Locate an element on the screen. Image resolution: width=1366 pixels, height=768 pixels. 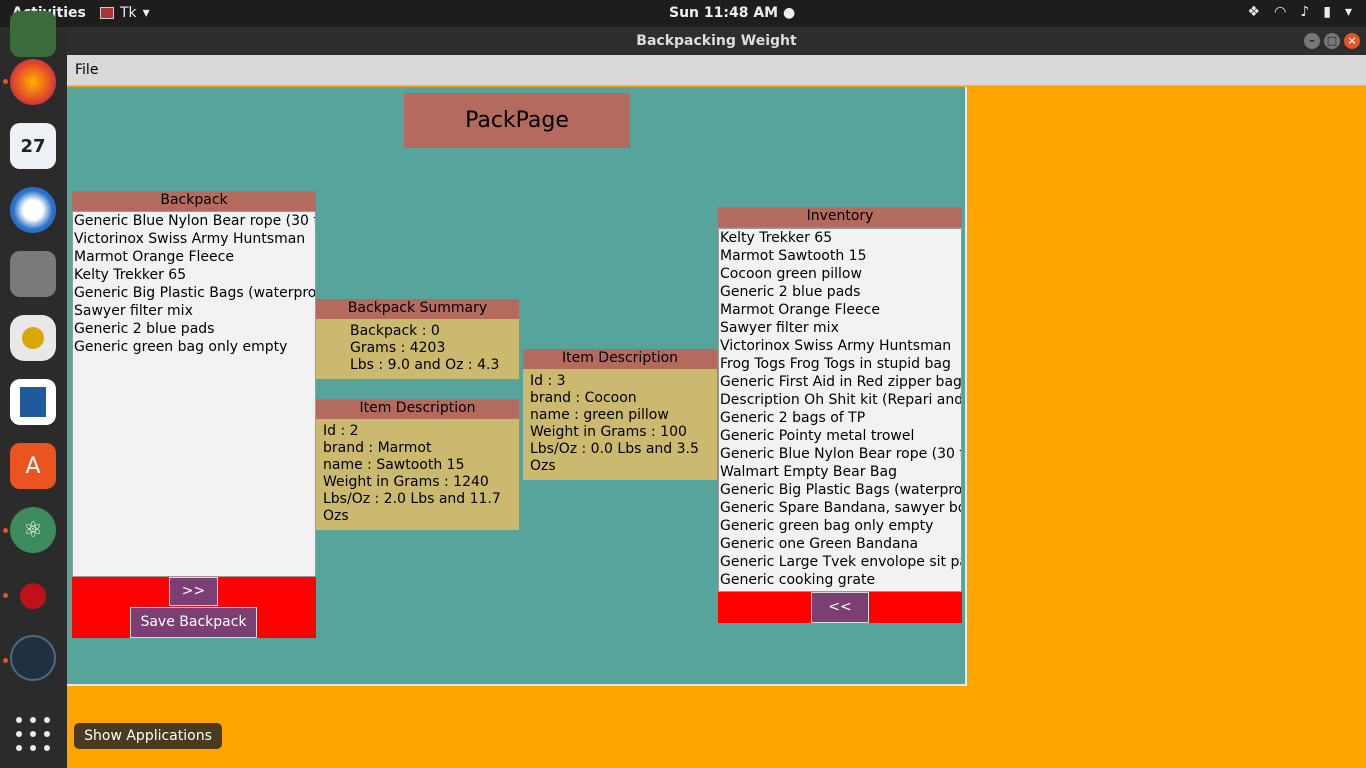
calendar-icon: 27 is located at coordinates (33, 146).